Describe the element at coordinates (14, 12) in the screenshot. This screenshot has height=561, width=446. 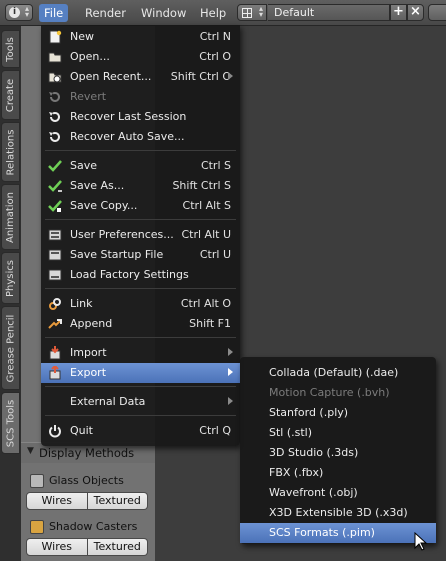
I see `info-icon: i` at that location.